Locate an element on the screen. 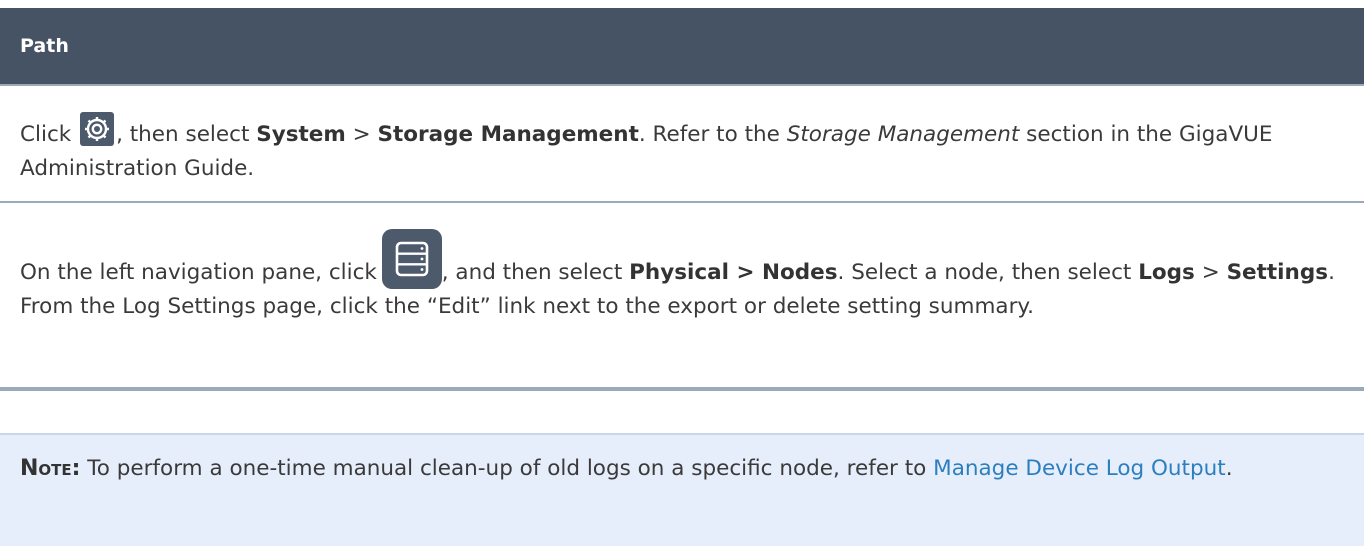 This screenshot has width=1364, height=546. menu-settings: Settings is located at coordinates (1277, 272).